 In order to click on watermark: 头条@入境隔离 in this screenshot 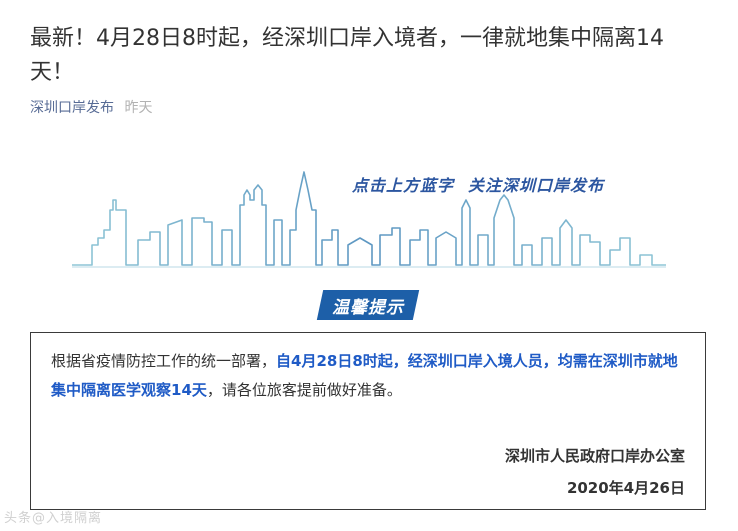, I will do `click(53, 518)`.